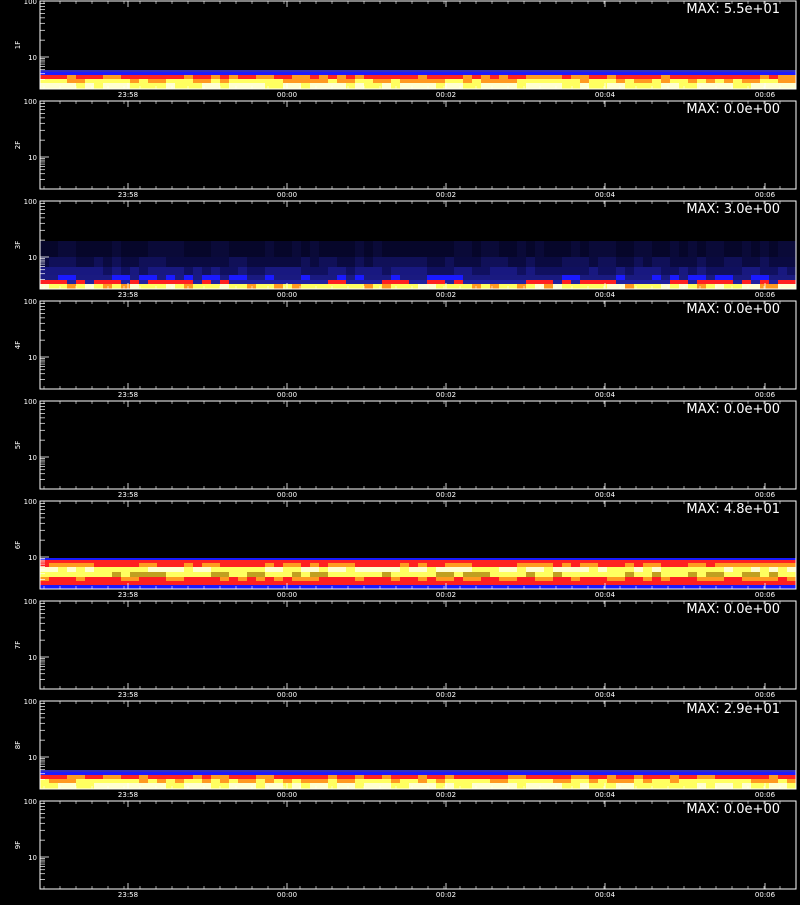  Describe the element at coordinates (18, 145) in the screenshot. I see `y-axis-label: 2F` at that location.